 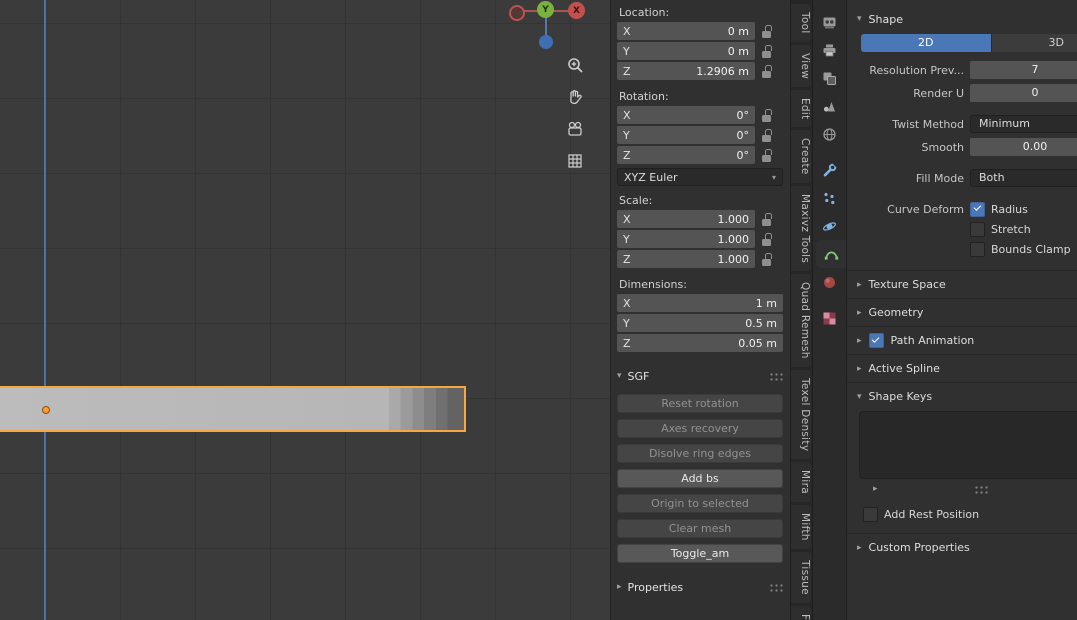 What do you see at coordinates (968, 445) in the screenshot?
I see `shape-keys-list` at bounding box center [968, 445].